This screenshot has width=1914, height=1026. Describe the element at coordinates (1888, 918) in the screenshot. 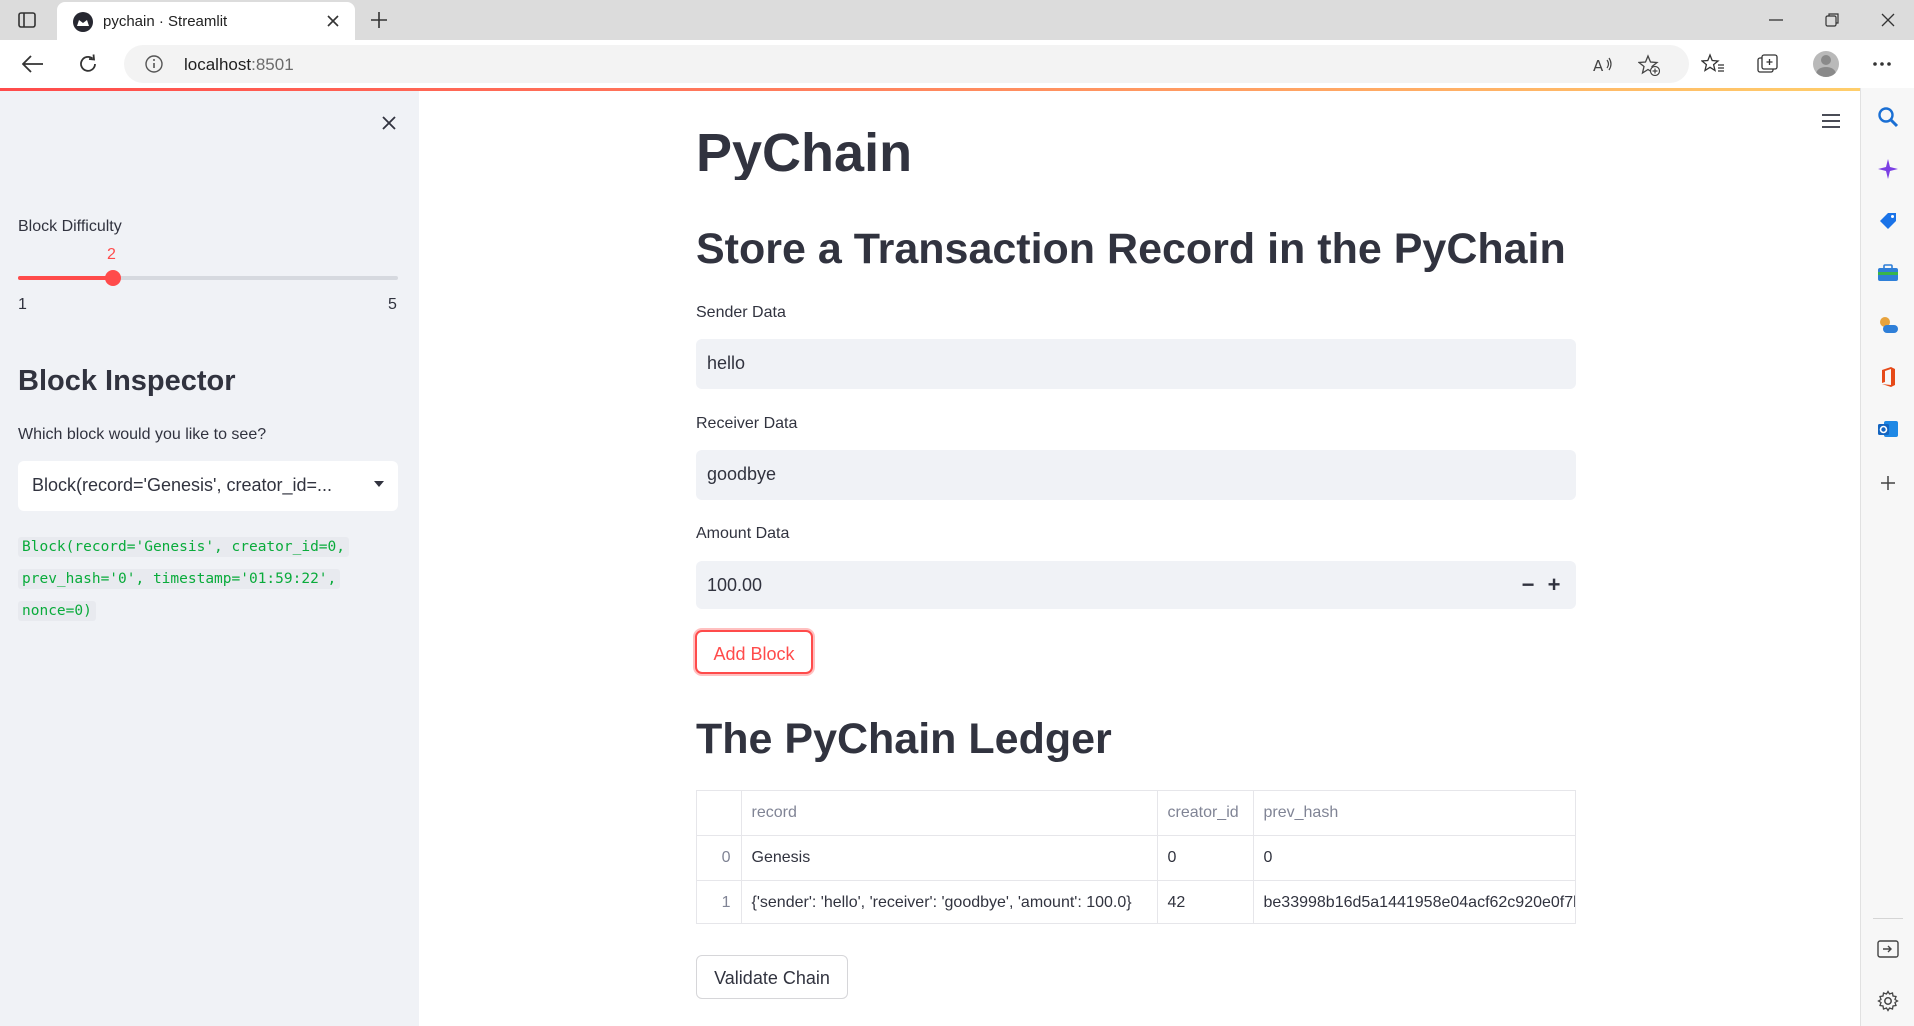

I see `panel-divider` at that location.